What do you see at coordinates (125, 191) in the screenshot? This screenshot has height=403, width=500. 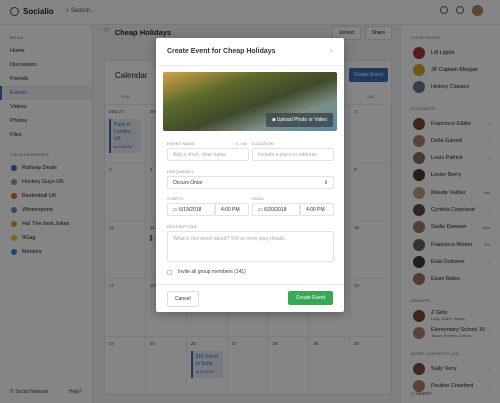 I see `calendar-day: 3` at bounding box center [125, 191].